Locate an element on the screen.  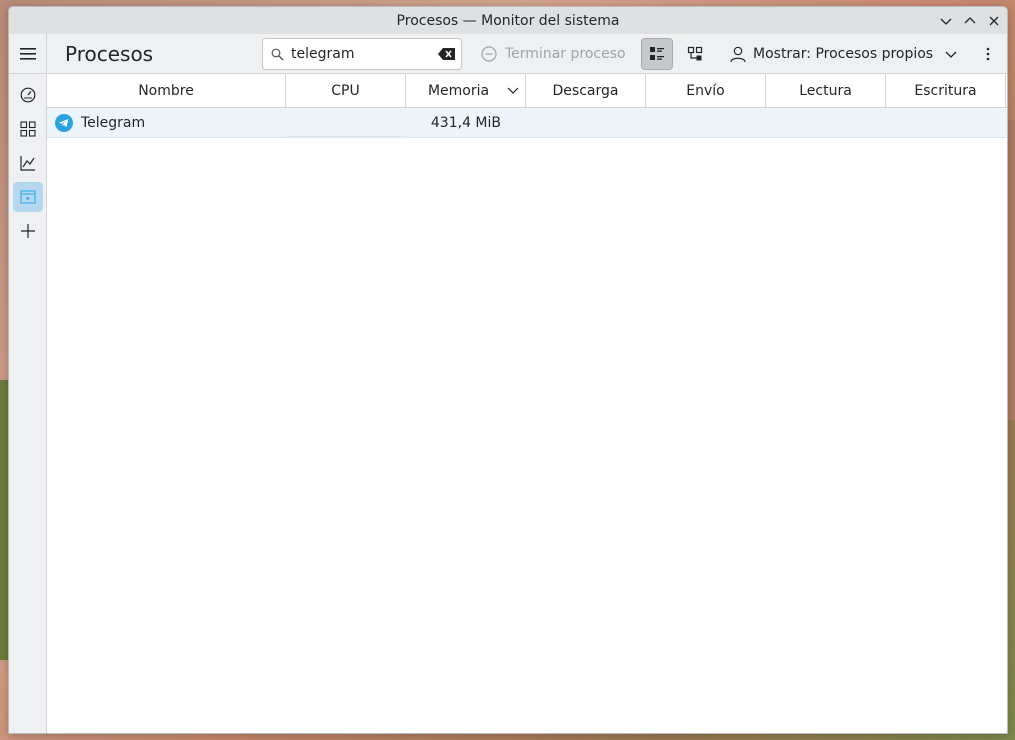
column-header-cpu: CPU is located at coordinates (346, 90).